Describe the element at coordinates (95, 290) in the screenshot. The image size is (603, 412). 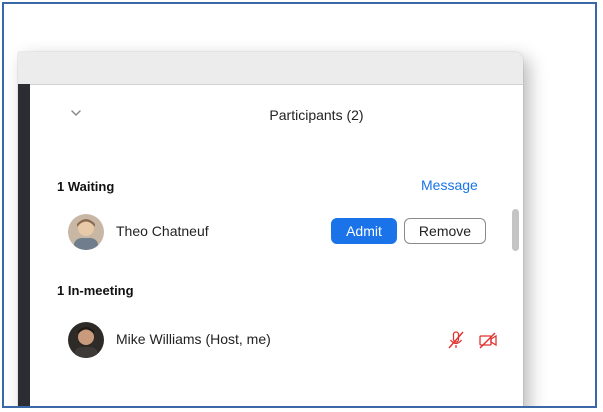
I see `in-meeting-heading: 1 In-meeting` at that location.